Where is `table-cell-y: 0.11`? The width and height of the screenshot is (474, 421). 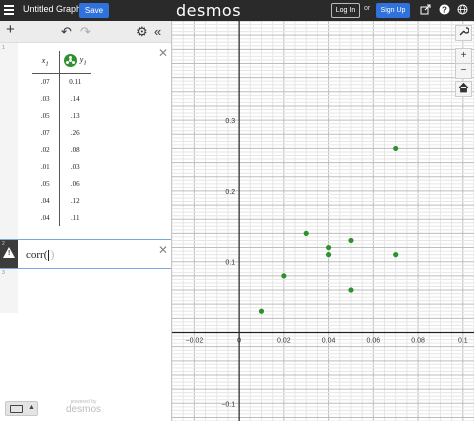
table-cell-y: 0.11 is located at coordinates (75, 81).